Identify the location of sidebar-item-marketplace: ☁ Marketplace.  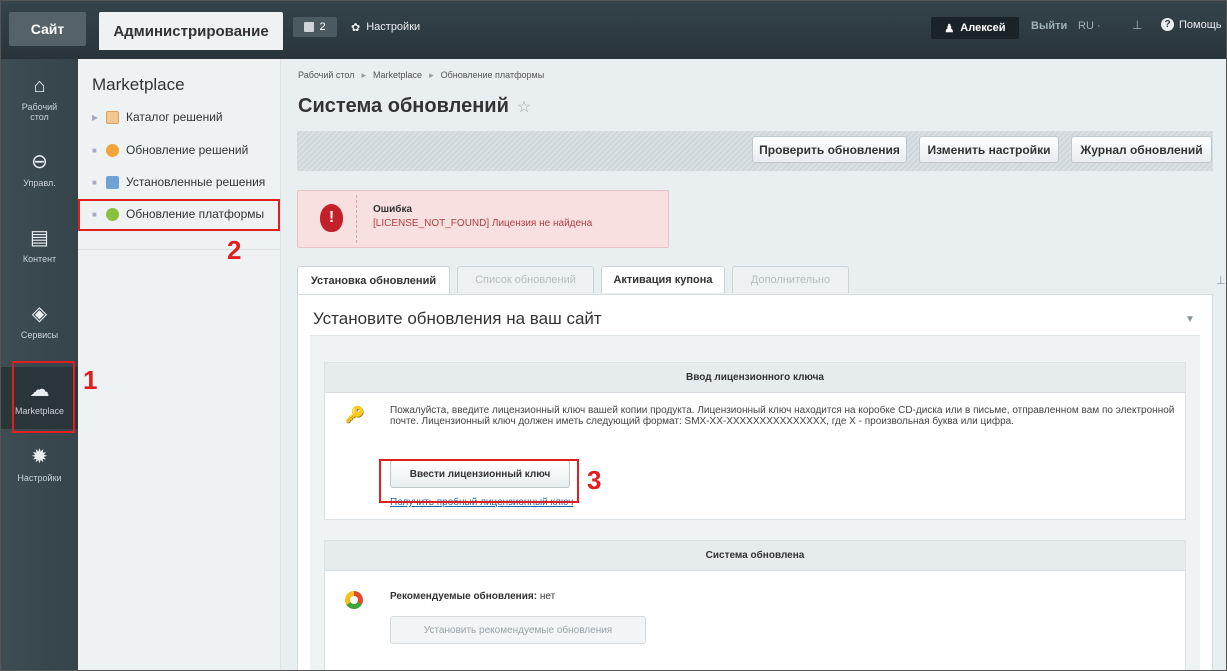
(39, 398).